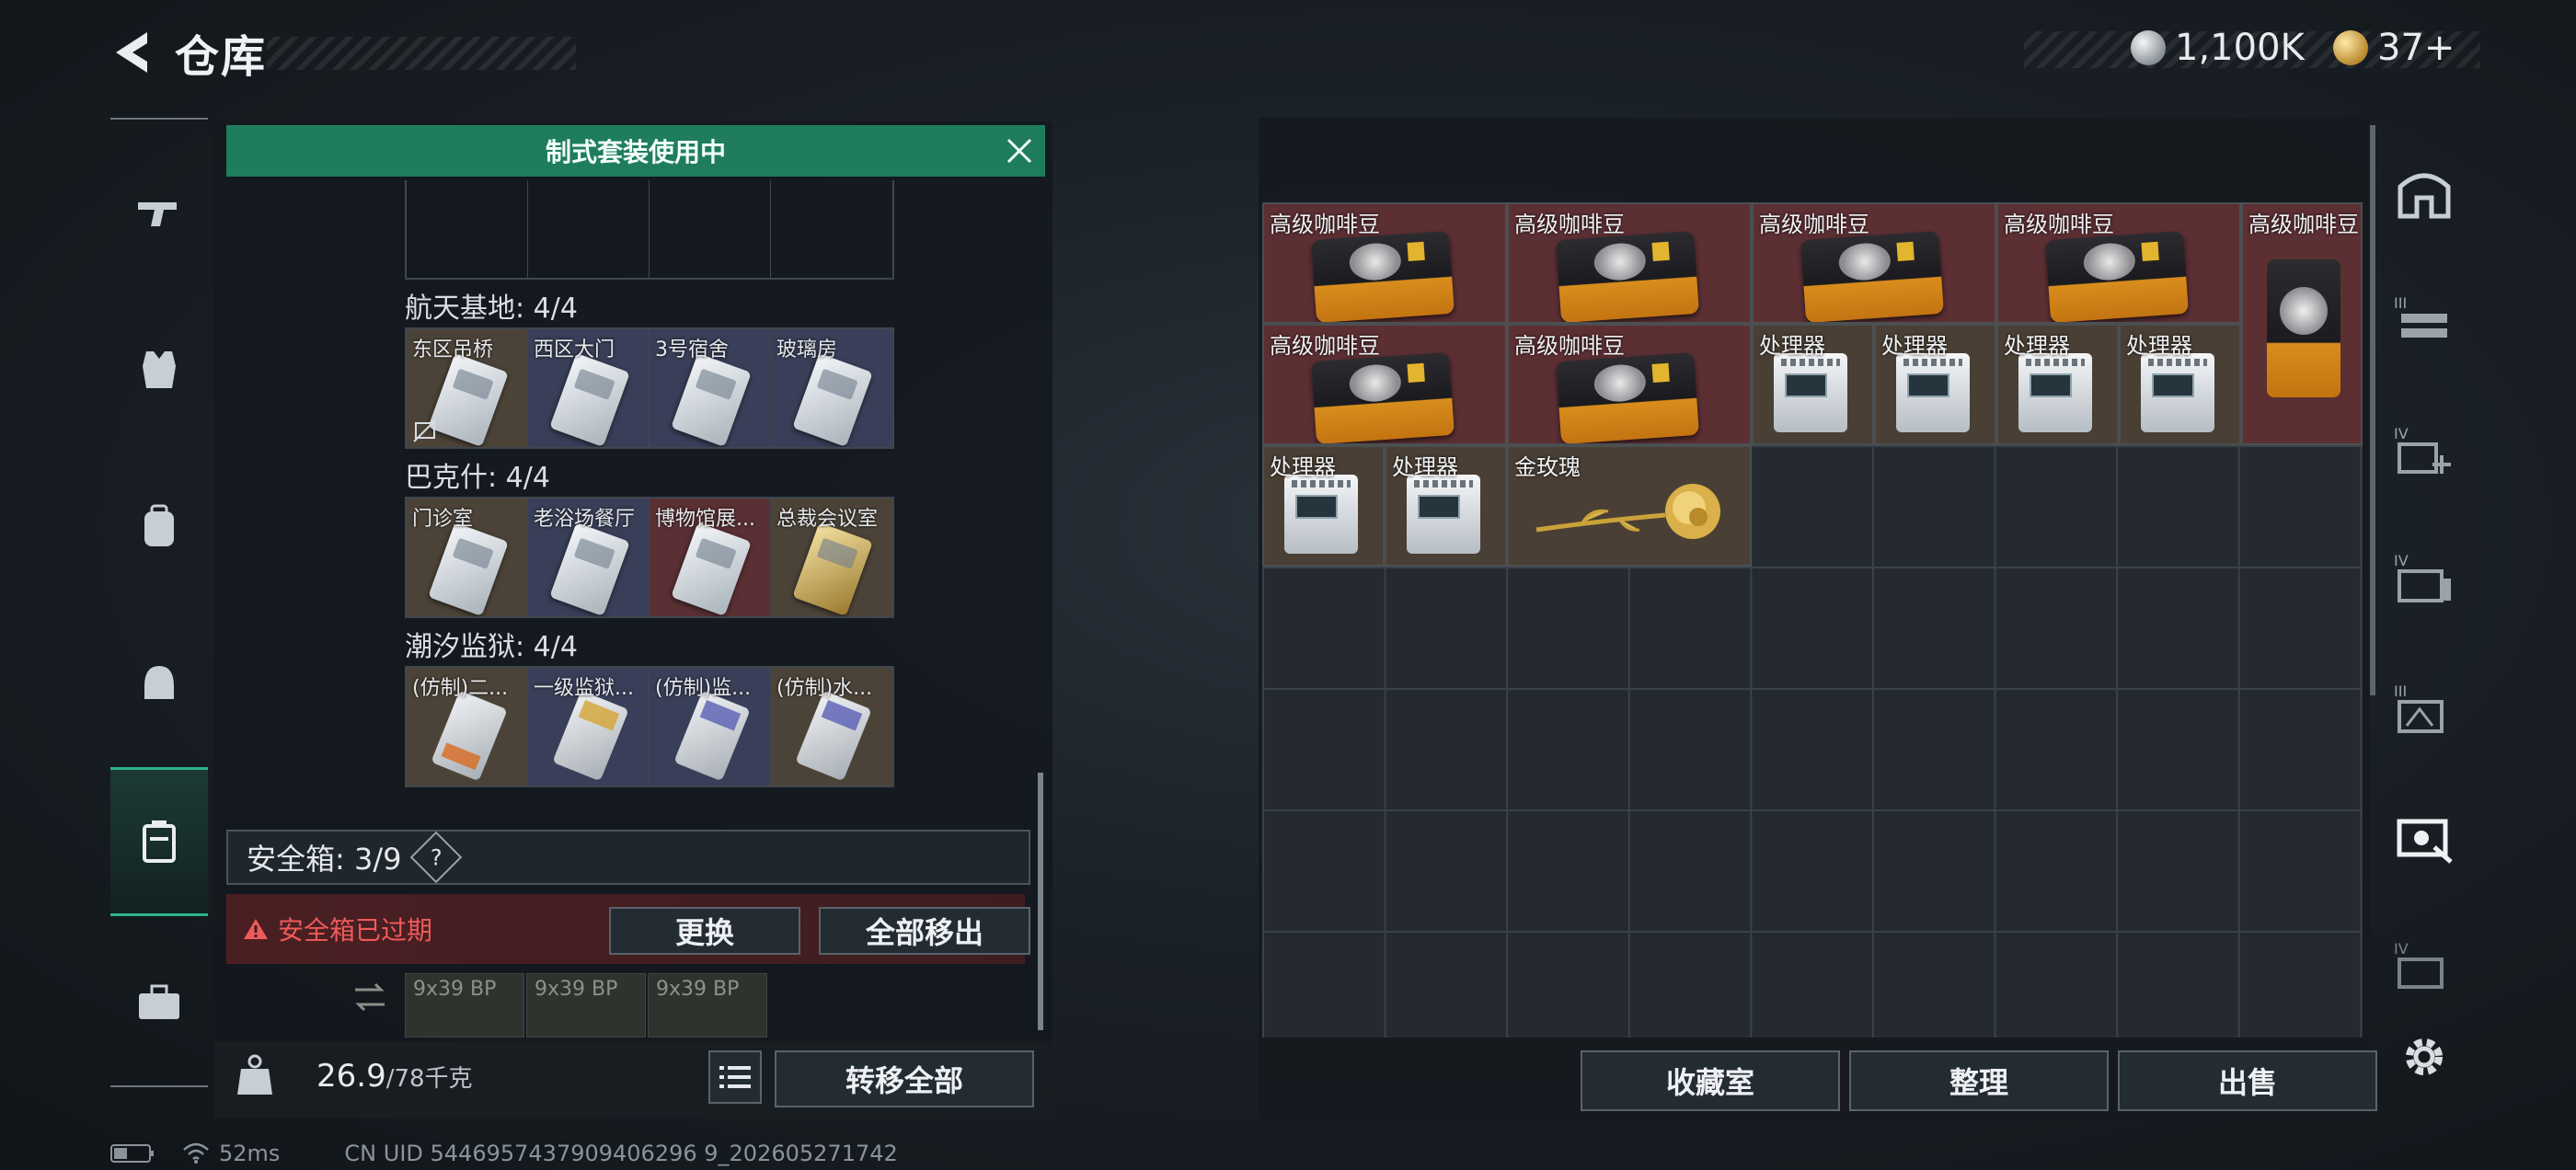  I want to click on nav-backpack, so click(159, 526).